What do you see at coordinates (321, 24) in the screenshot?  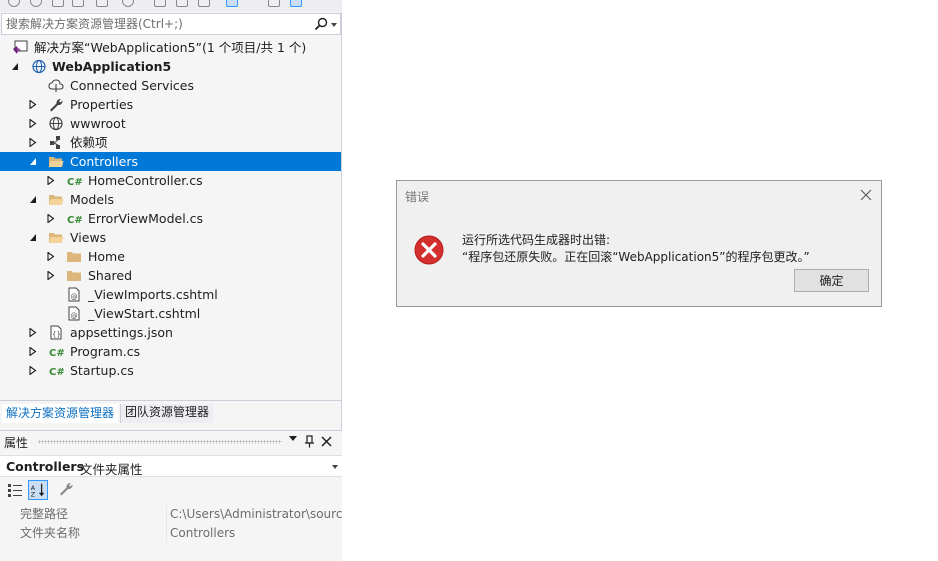 I see `search-icon` at bounding box center [321, 24].